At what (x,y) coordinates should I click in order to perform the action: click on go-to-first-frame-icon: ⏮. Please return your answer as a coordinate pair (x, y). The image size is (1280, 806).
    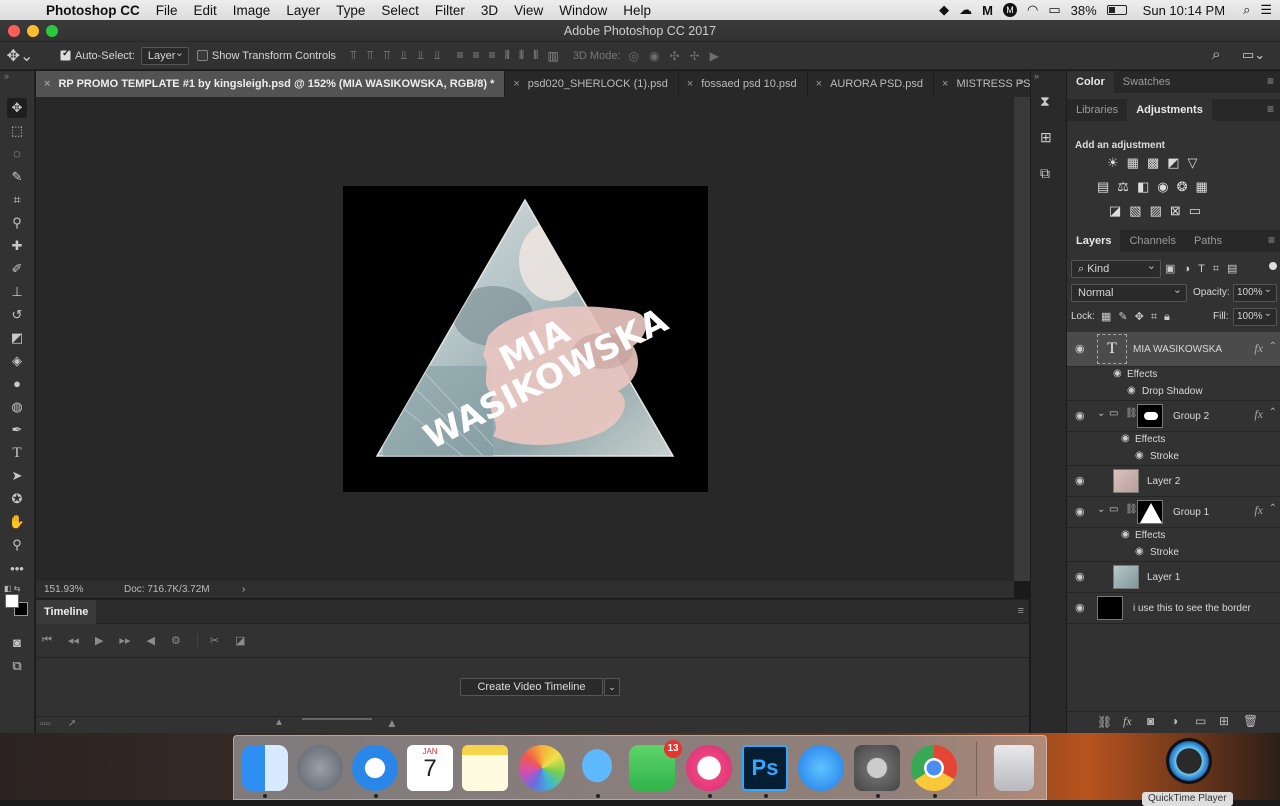
    Looking at the image, I should click on (47, 640).